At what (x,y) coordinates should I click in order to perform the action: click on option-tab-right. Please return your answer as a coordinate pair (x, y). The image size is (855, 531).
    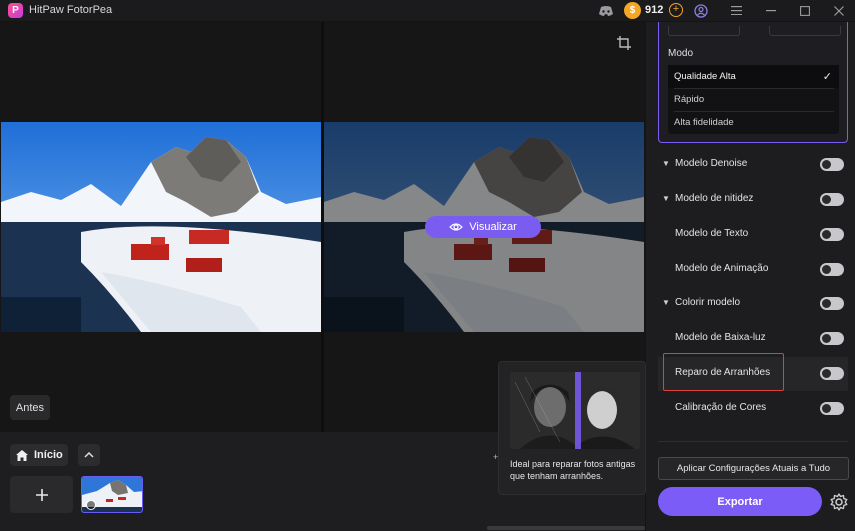
    Looking at the image, I should click on (805, 31).